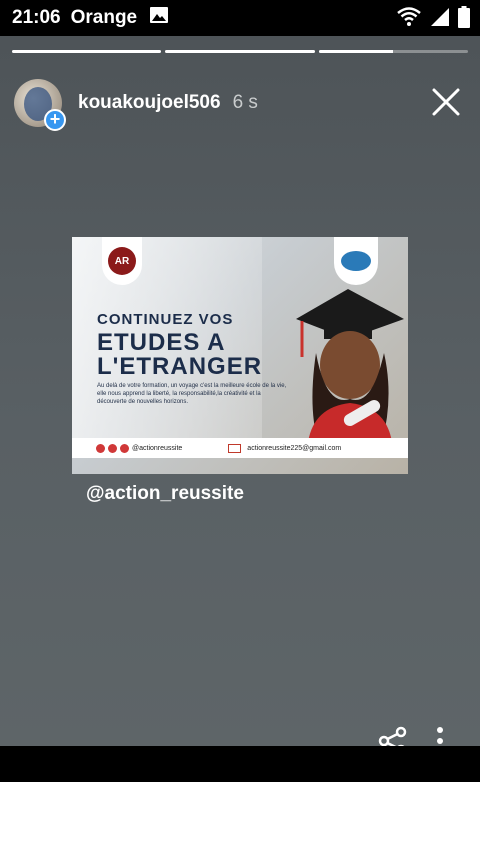  Describe the element at coordinates (165, 319) in the screenshot. I see `card-title-line1: CONTINUEZ VOS` at that location.